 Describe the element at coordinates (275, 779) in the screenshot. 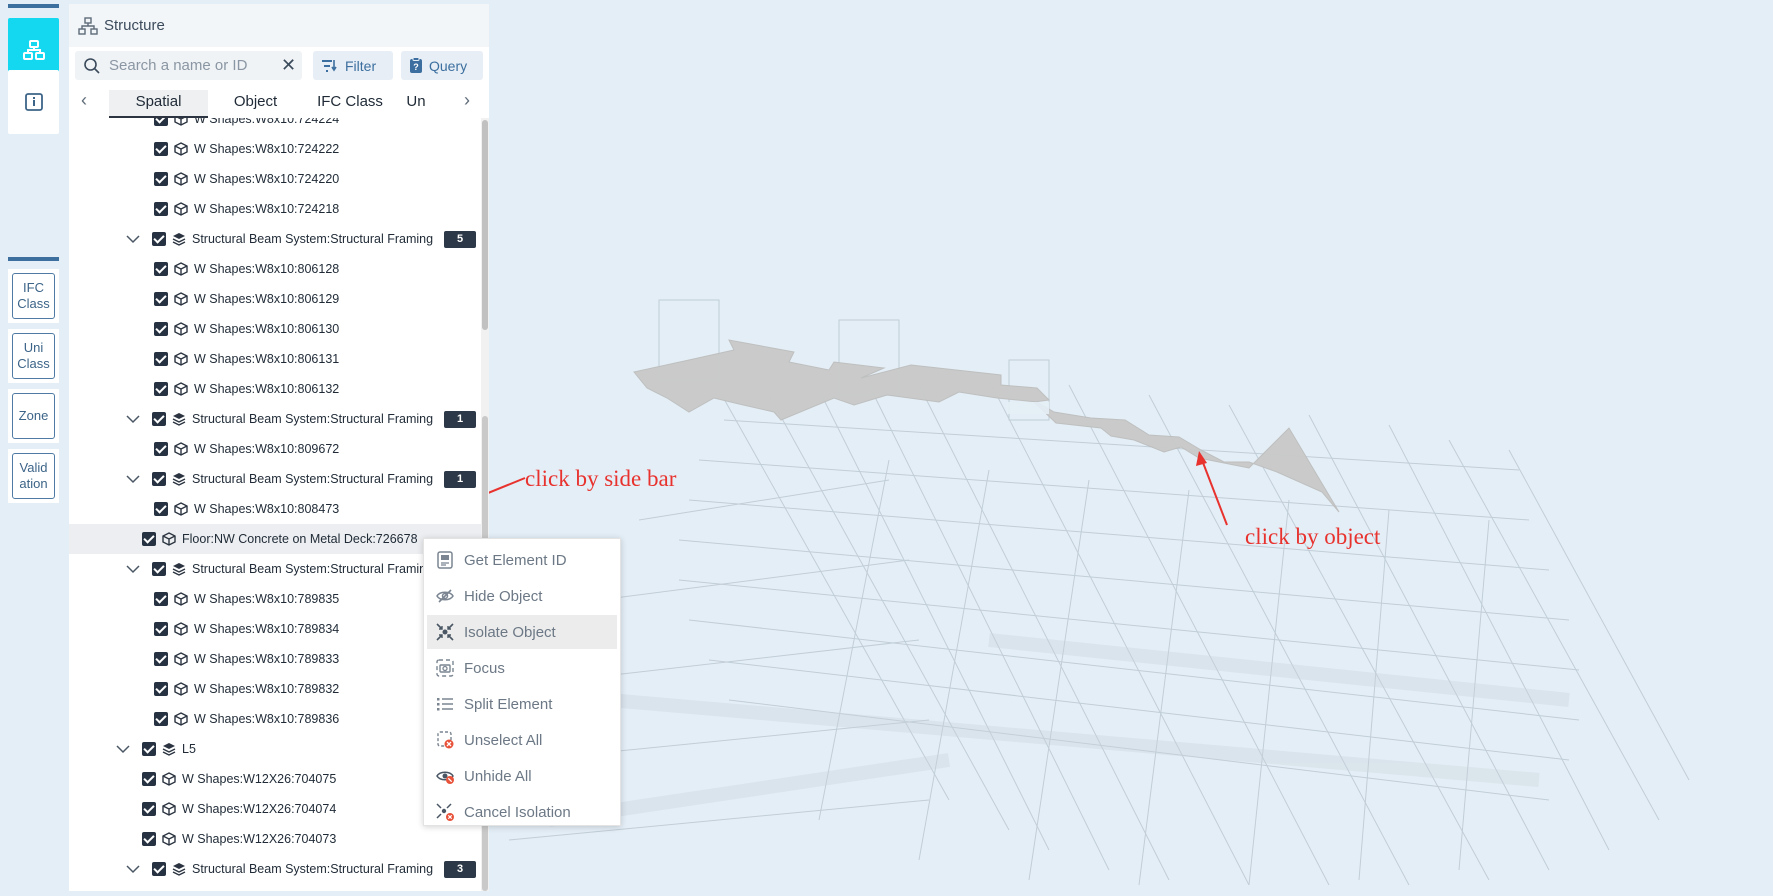

I see `tree-row: W Shapes:W12X26:704075` at that location.